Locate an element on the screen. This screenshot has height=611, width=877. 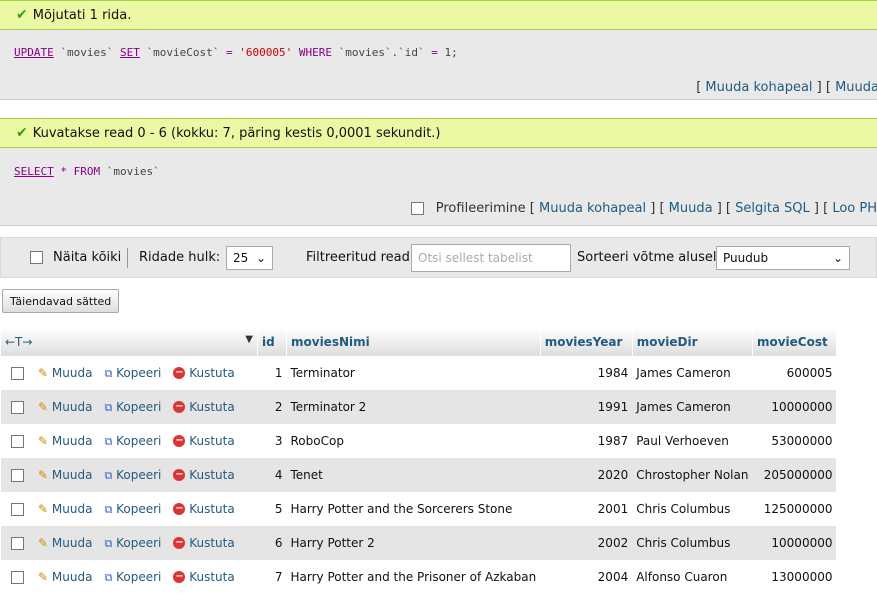
extra-options-button: Täiendavad sätted is located at coordinates (61, 301).